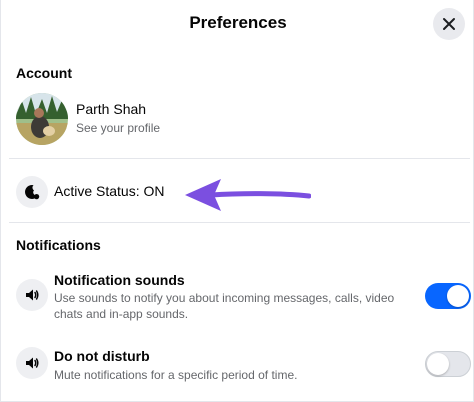 The width and height of the screenshot is (474, 402). I want to click on annotation-arrow-icon, so click(248, 195).